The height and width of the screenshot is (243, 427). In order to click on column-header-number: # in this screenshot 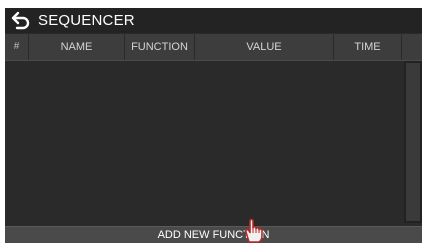, I will do `click(17, 47)`.